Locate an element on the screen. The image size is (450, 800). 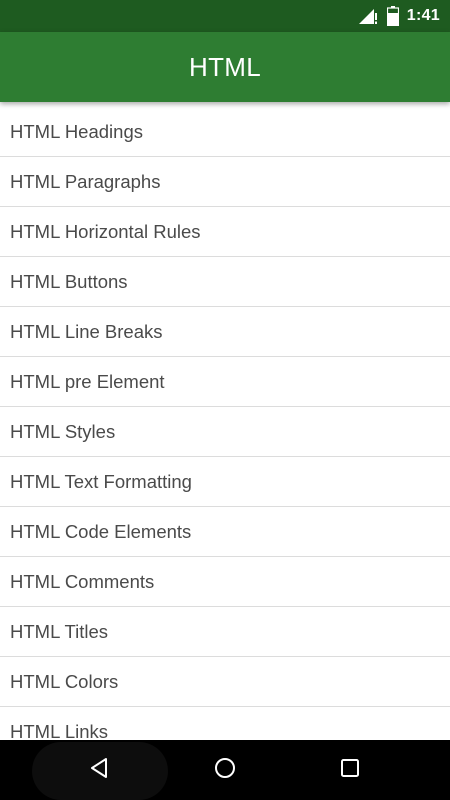
home-icon is located at coordinates (225, 770).